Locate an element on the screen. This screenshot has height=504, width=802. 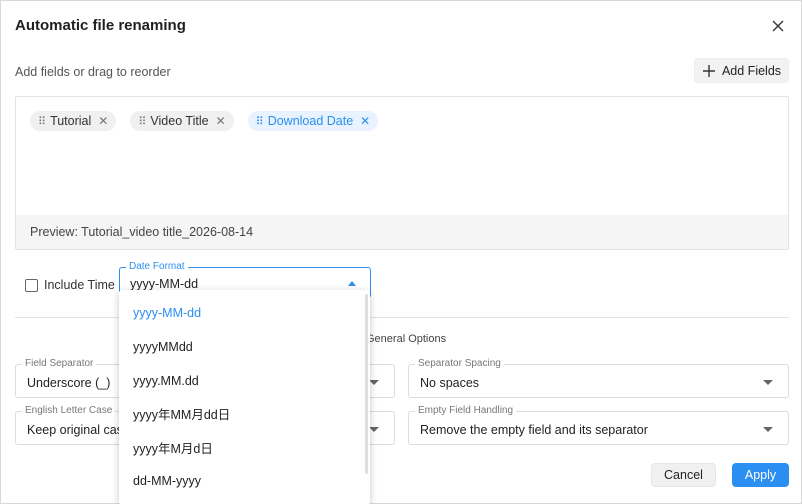
chevron-up-icon is located at coordinates (352, 283).